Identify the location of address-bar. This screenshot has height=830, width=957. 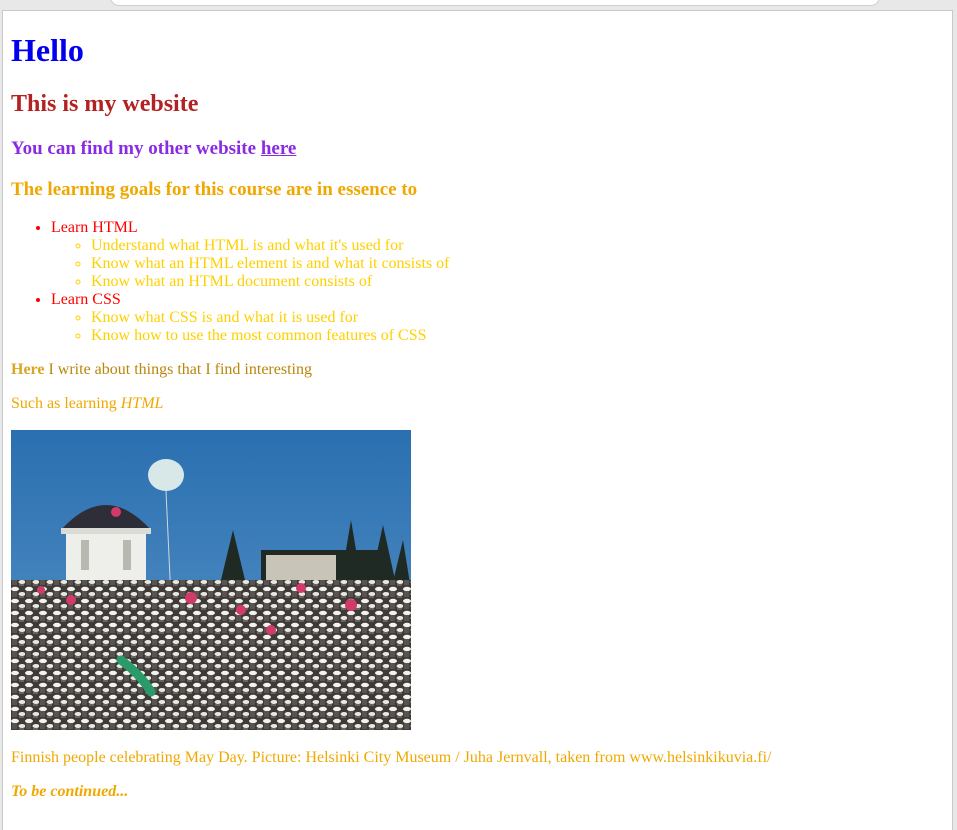
(495, 3).